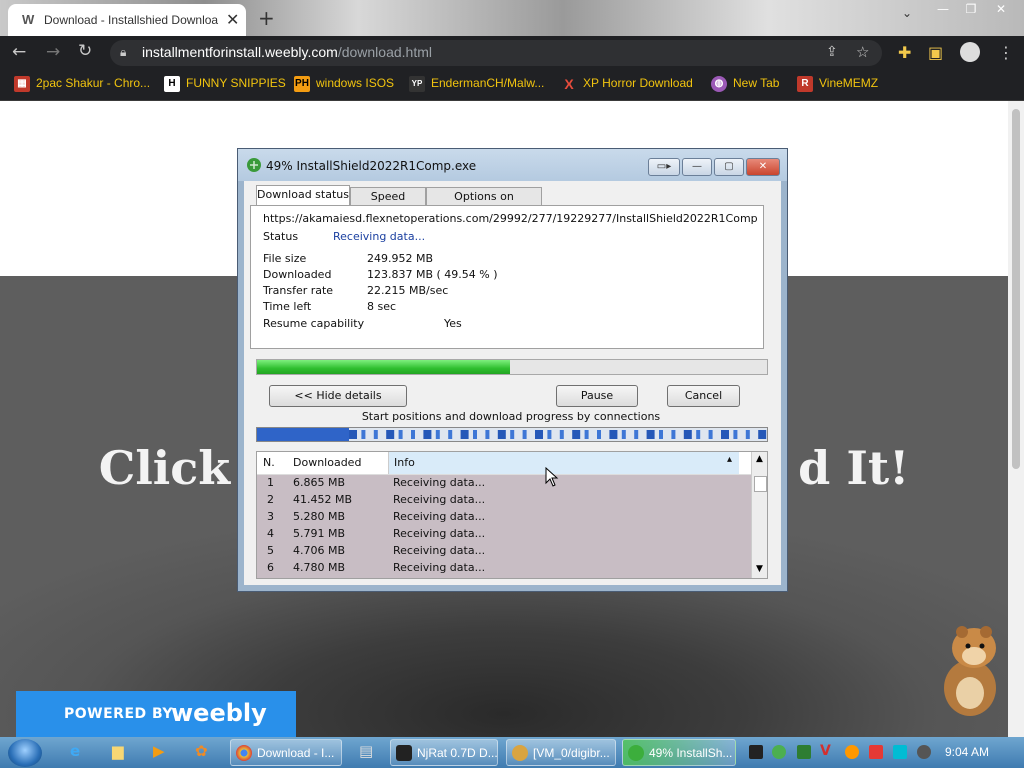  I want to click on tab-options-on-completion: Options on completion, so click(484, 204).